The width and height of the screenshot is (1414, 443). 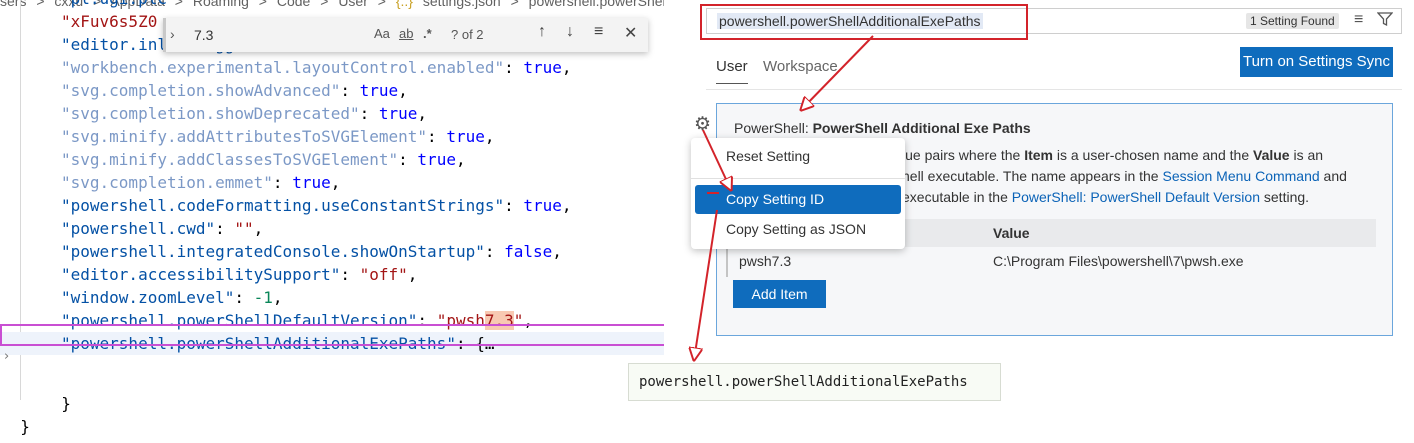 I want to click on arrow-to-setting-title, so click(x=837, y=72).